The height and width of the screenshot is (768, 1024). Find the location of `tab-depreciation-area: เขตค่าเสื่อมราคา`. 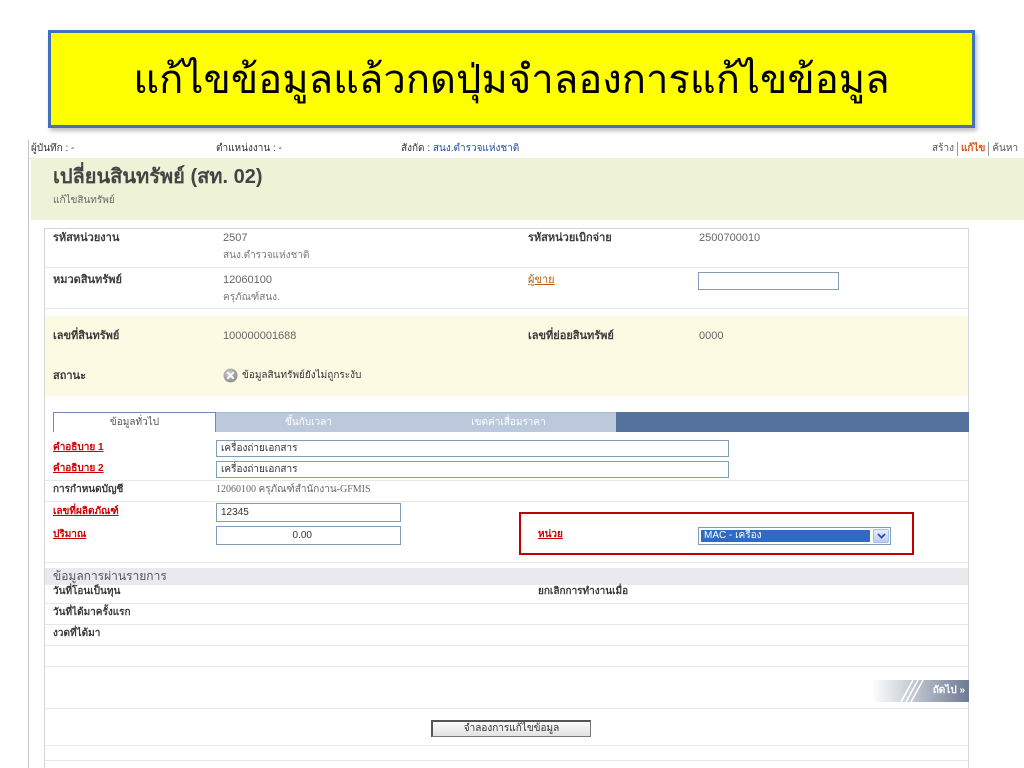

tab-depreciation-area: เขตค่าเสื่อมราคา is located at coordinates (508, 422).